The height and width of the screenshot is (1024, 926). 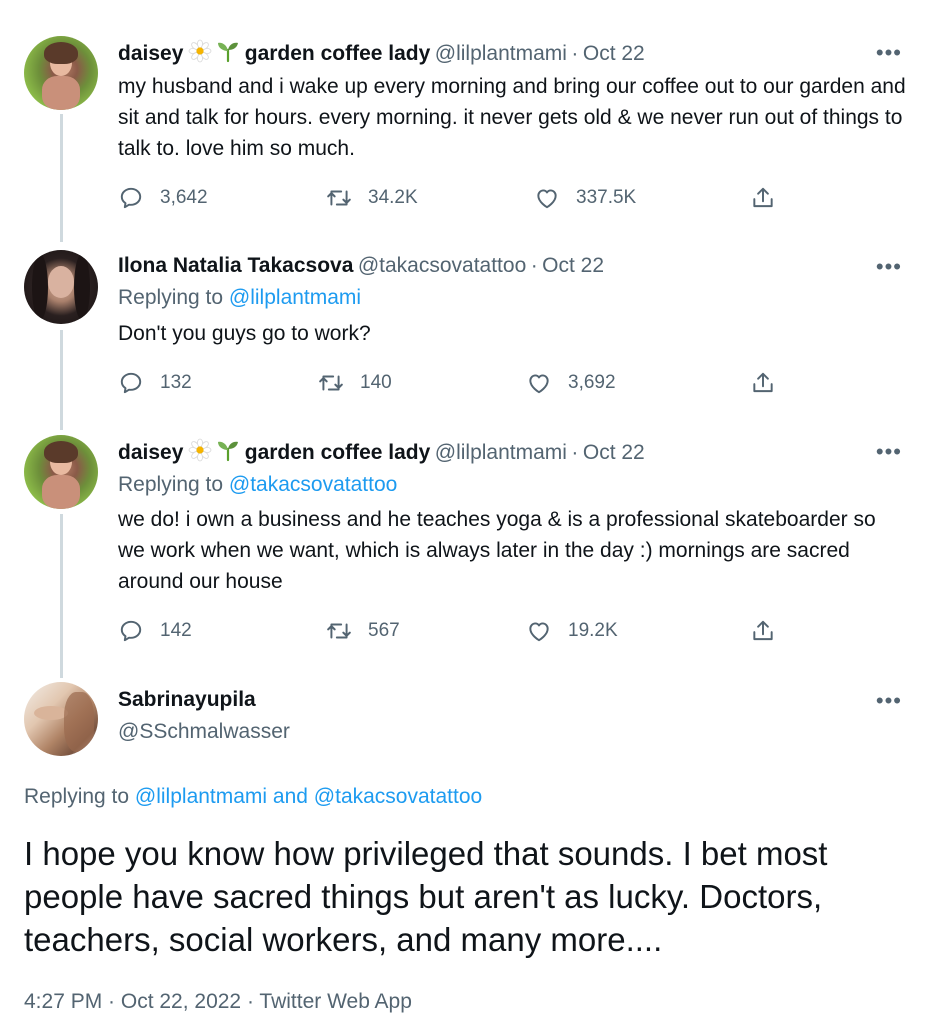 I want to click on replying-to-link: @takacsovatattoo, so click(x=313, y=484).